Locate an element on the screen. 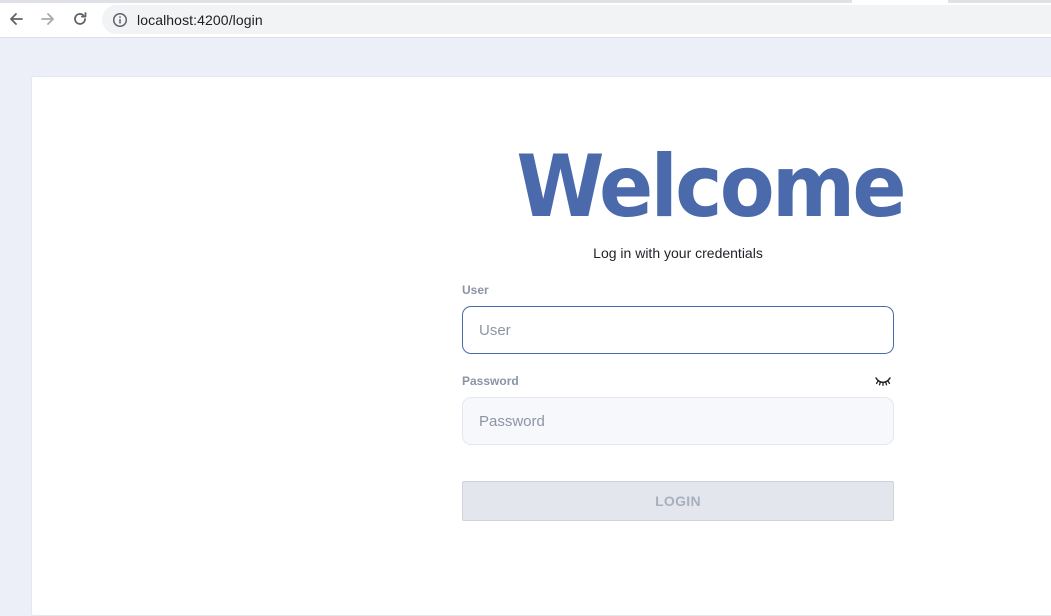 The image size is (1051, 616). tab-strip is located at coordinates (525, 1).